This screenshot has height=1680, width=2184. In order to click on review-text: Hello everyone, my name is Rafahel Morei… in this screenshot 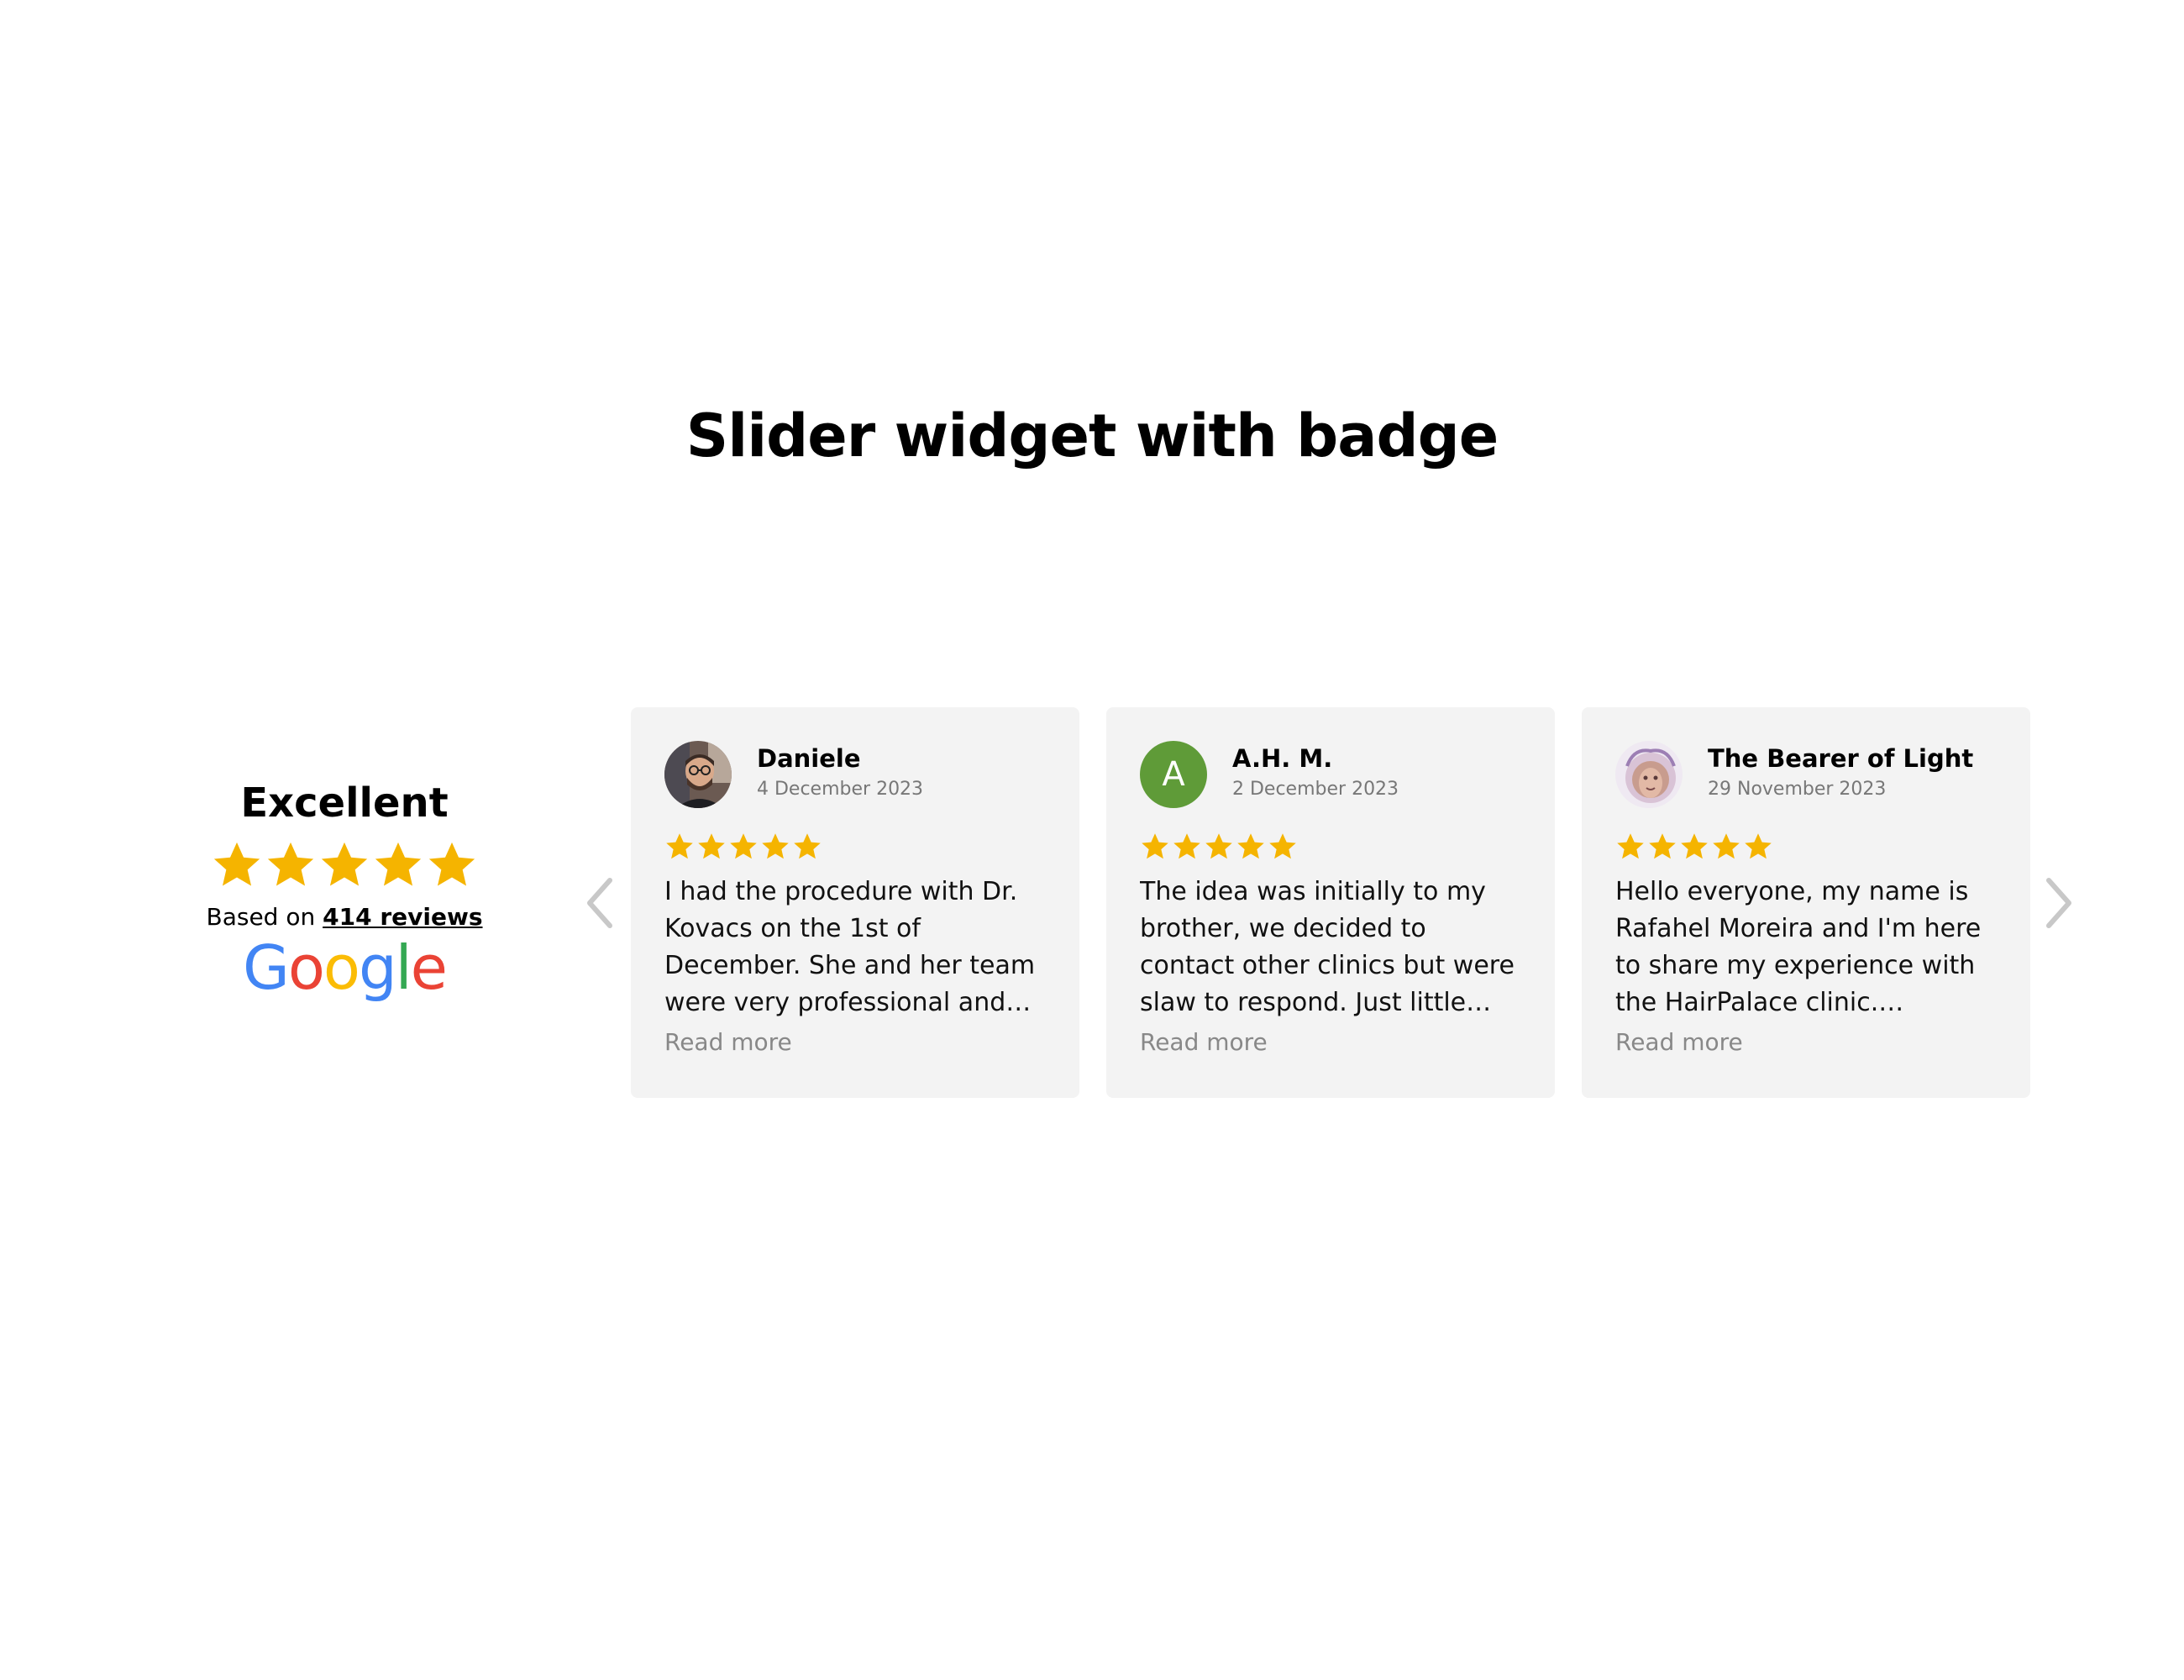, I will do `click(1798, 947)`.